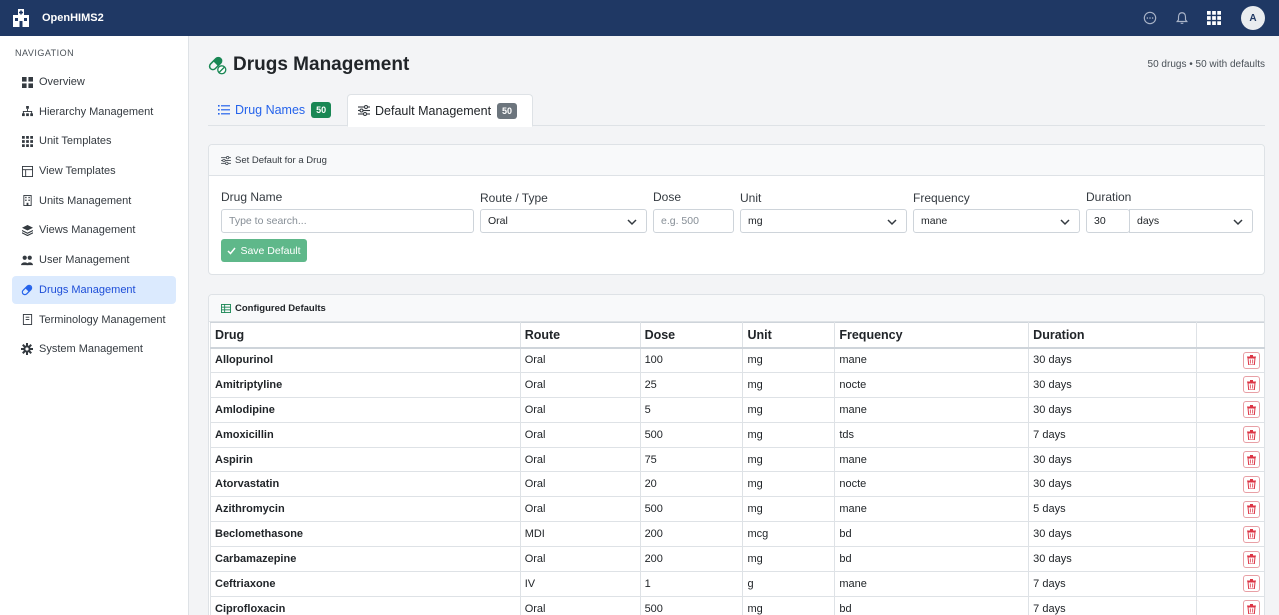  What do you see at coordinates (252, 197) in the screenshot?
I see `drug-name-label: Drug Name` at bounding box center [252, 197].